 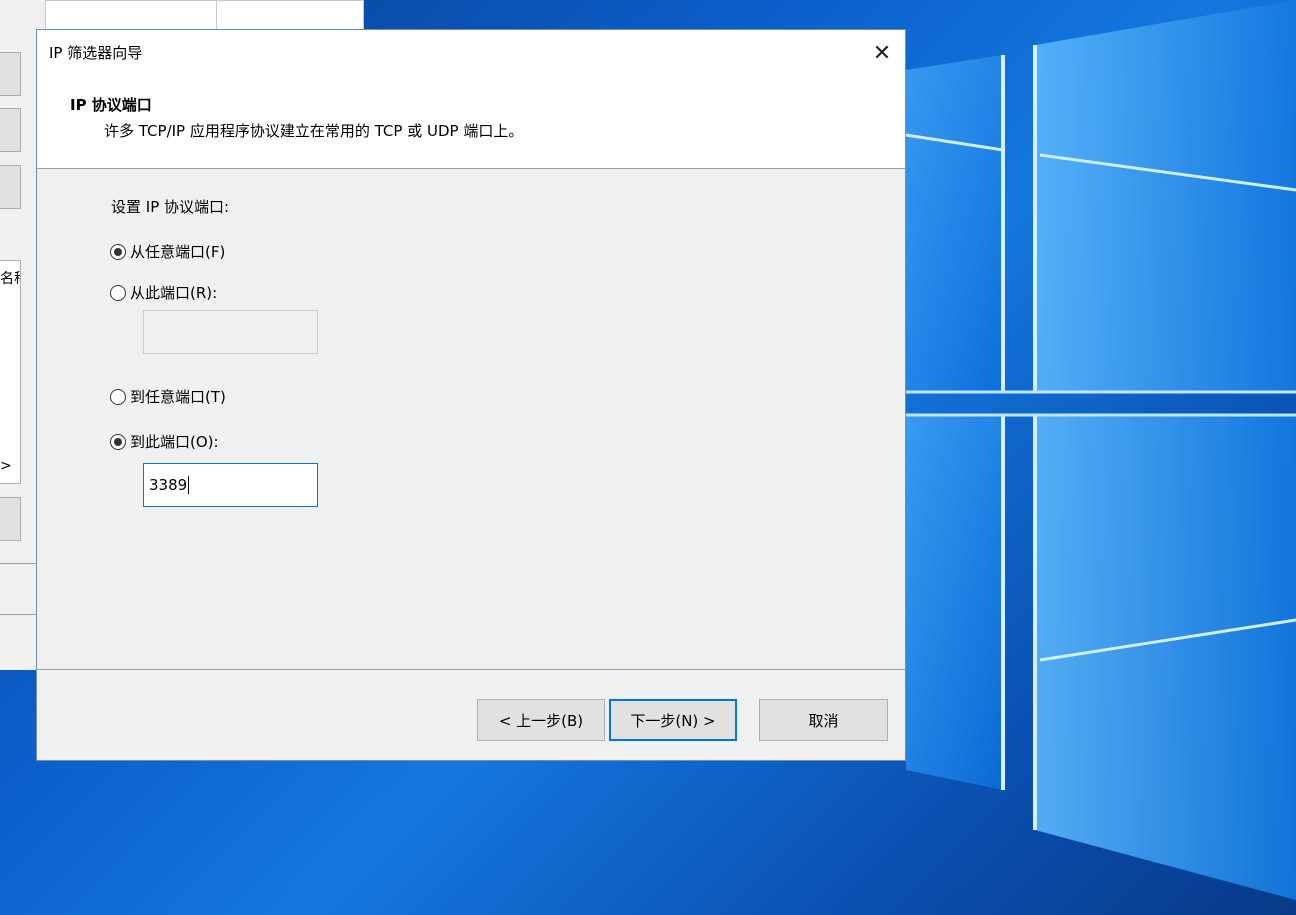 I want to click on to-any-port-label: 到任意端口(T), so click(x=178, y=397).